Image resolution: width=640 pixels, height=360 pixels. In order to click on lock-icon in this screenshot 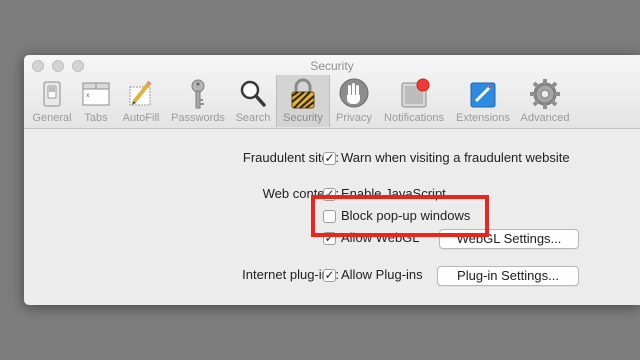, I will do `click(303, 93)`.